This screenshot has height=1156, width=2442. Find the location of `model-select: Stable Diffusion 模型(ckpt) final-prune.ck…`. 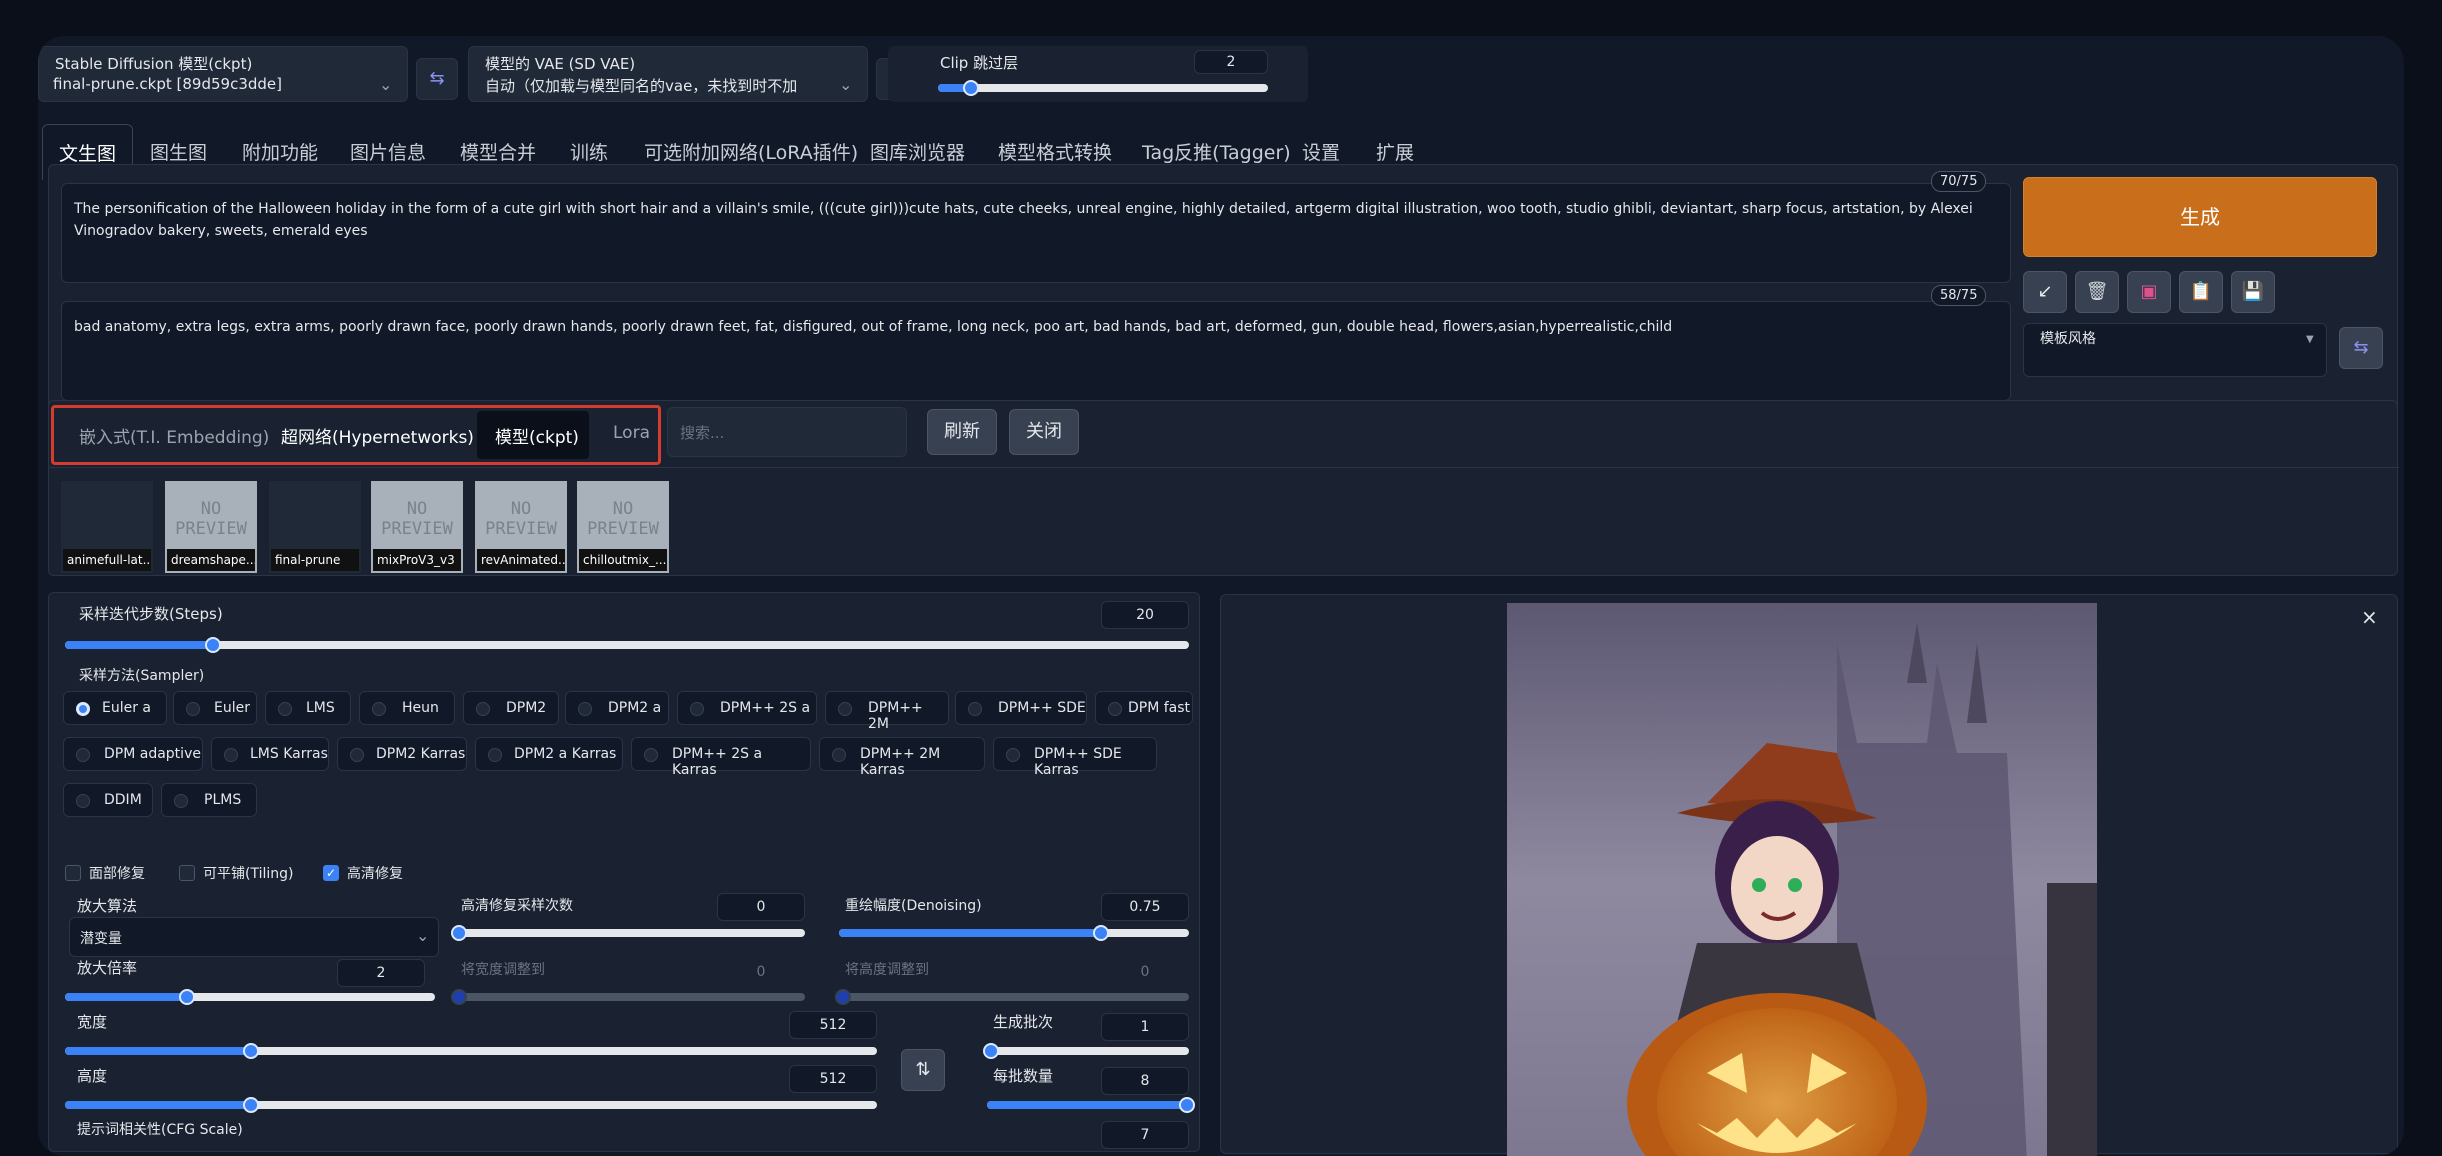

model-select: Stable Diffusion 模型(ckpt) final-prune.ck… is located at coordinates (223, 74).